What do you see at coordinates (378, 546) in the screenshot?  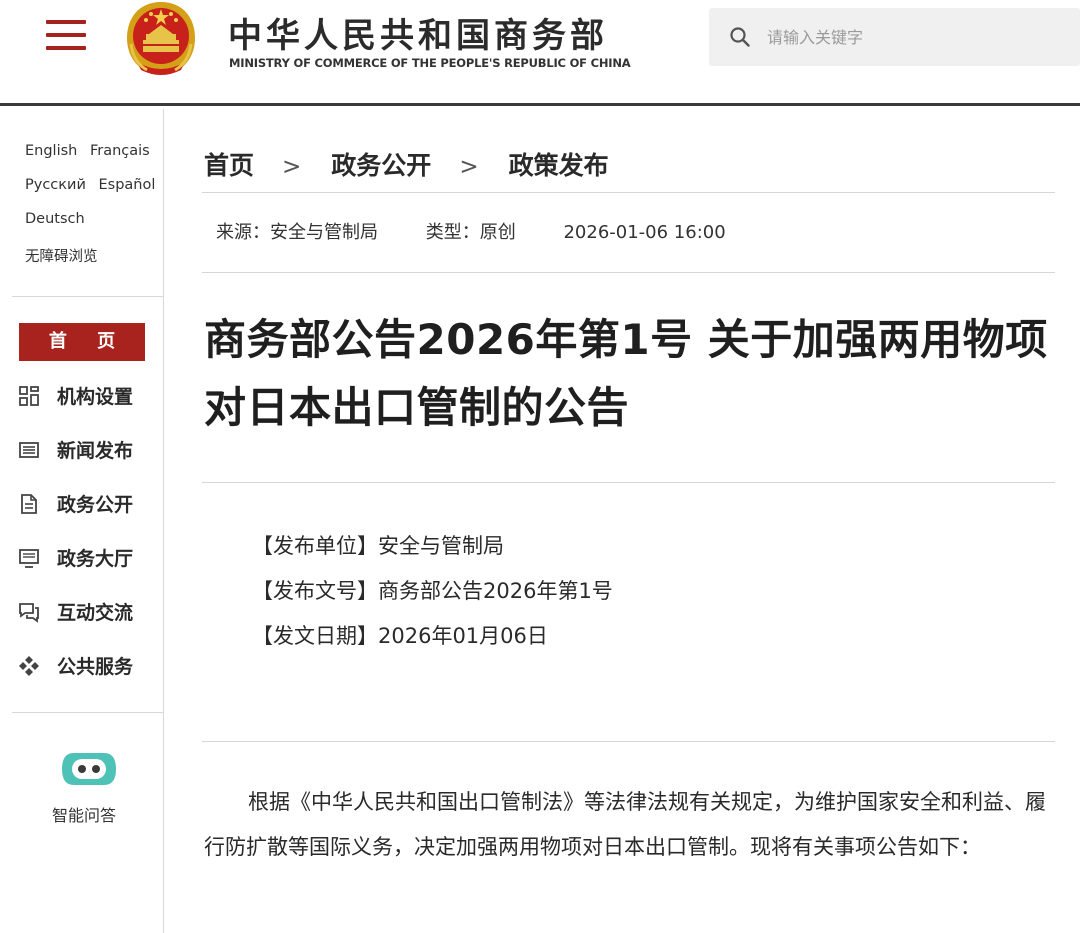 I see `info-publisher: 【发布单位】安全与管制局` at bounding box center [378, 546].